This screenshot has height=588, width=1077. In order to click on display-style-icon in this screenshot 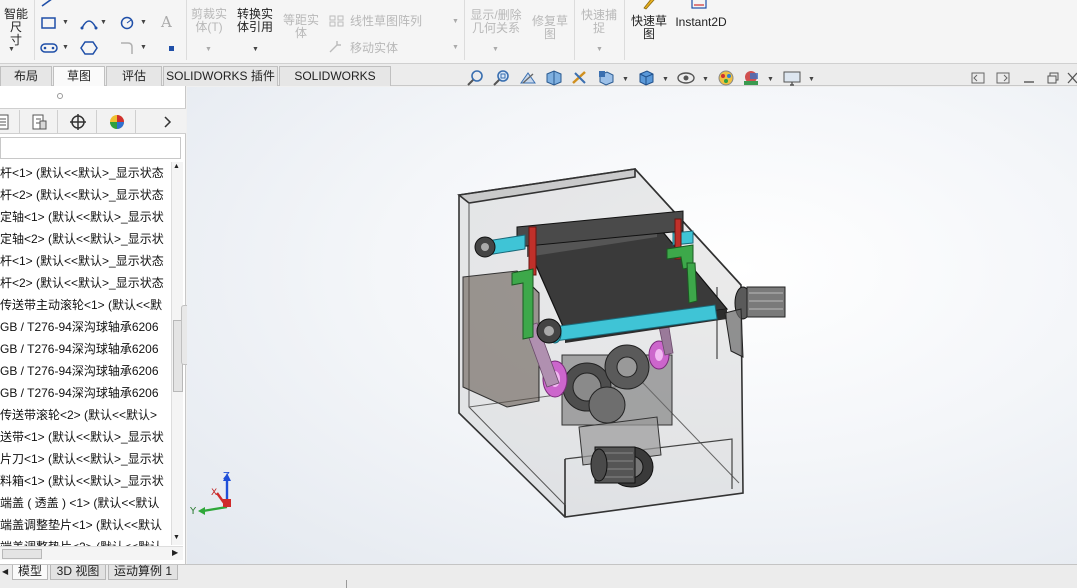, I will do `click(646, 78)`.